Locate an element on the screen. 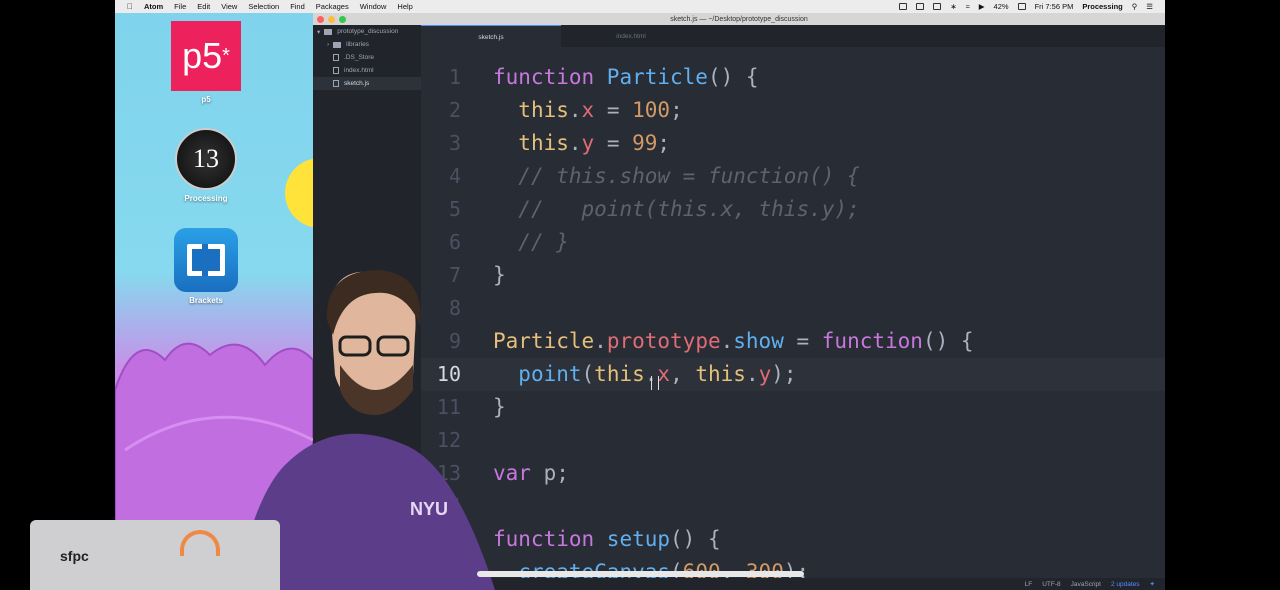 The width and height of the screenshot is (1280, 590). code-line: 6 // } is located at coordinates (793, 242).